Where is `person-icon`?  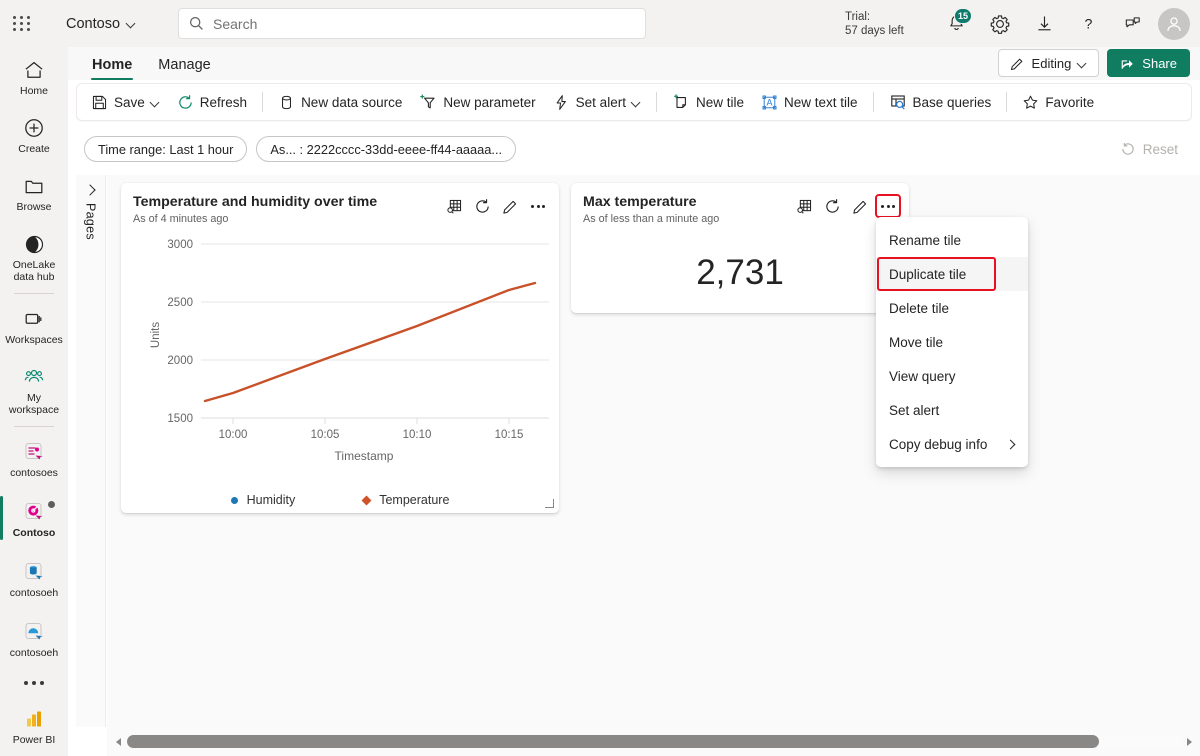
person-icon is located at coordinates (1174, 23).